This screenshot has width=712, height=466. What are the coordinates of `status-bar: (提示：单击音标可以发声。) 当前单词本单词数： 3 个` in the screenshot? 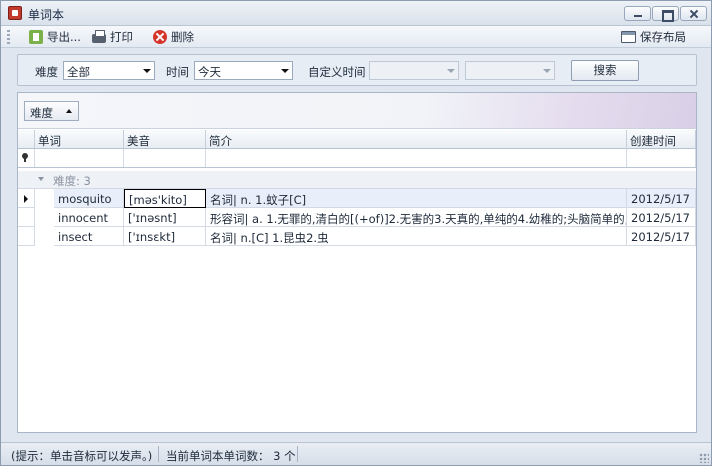 It's located at (356, 453).